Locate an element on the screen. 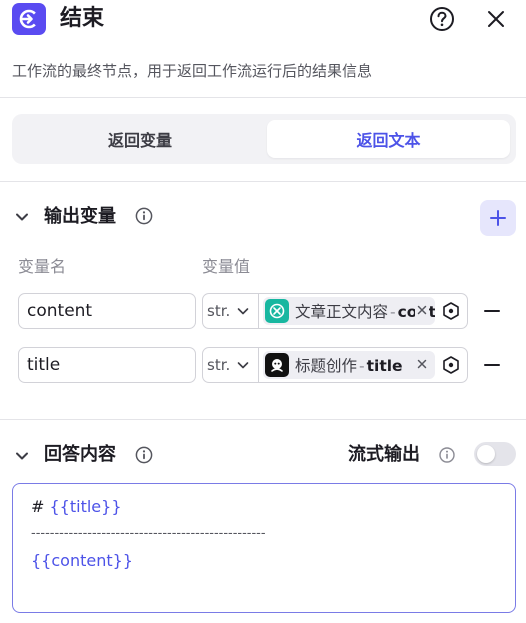 Image resolution: width=526 pixels, height=623 pixels. variable-value-field: str. 文章正文内容-content is located at coordinates (335, 311).